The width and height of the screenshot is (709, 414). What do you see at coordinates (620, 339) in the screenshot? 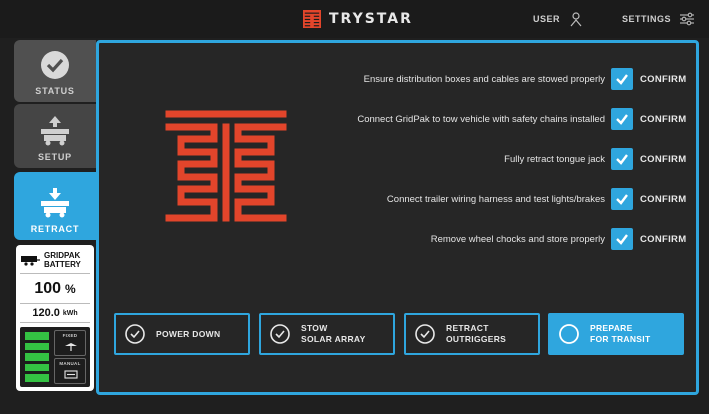
I see `step-label-line2: FOR TRANSIT` at bounding box center [620, 339].